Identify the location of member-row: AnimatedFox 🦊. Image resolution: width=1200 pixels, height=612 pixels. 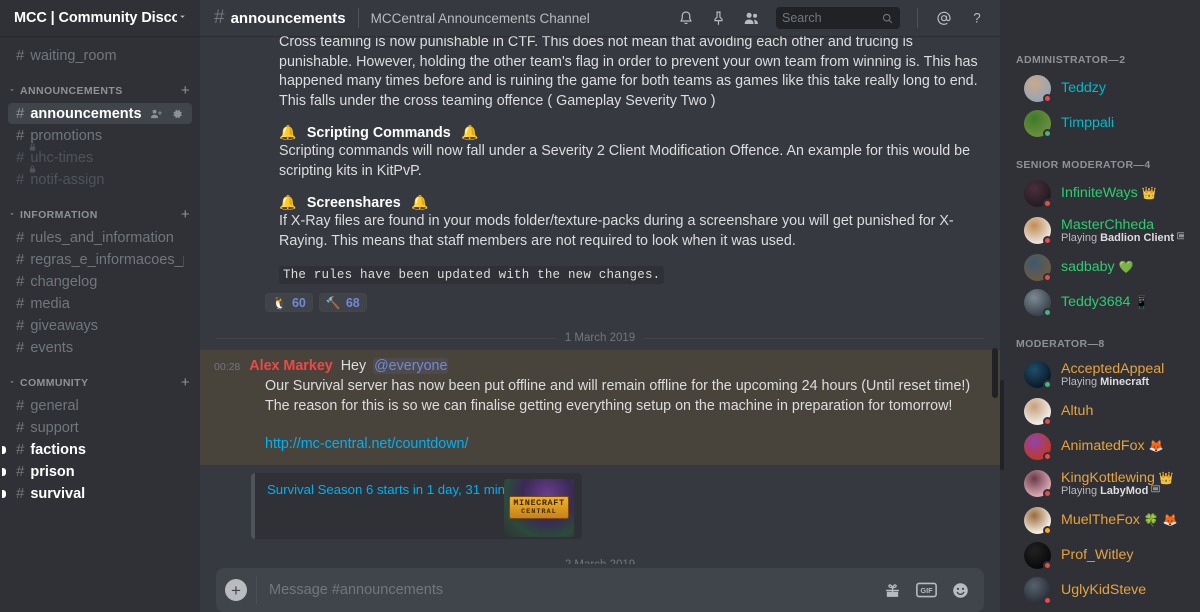
(1100, 446).